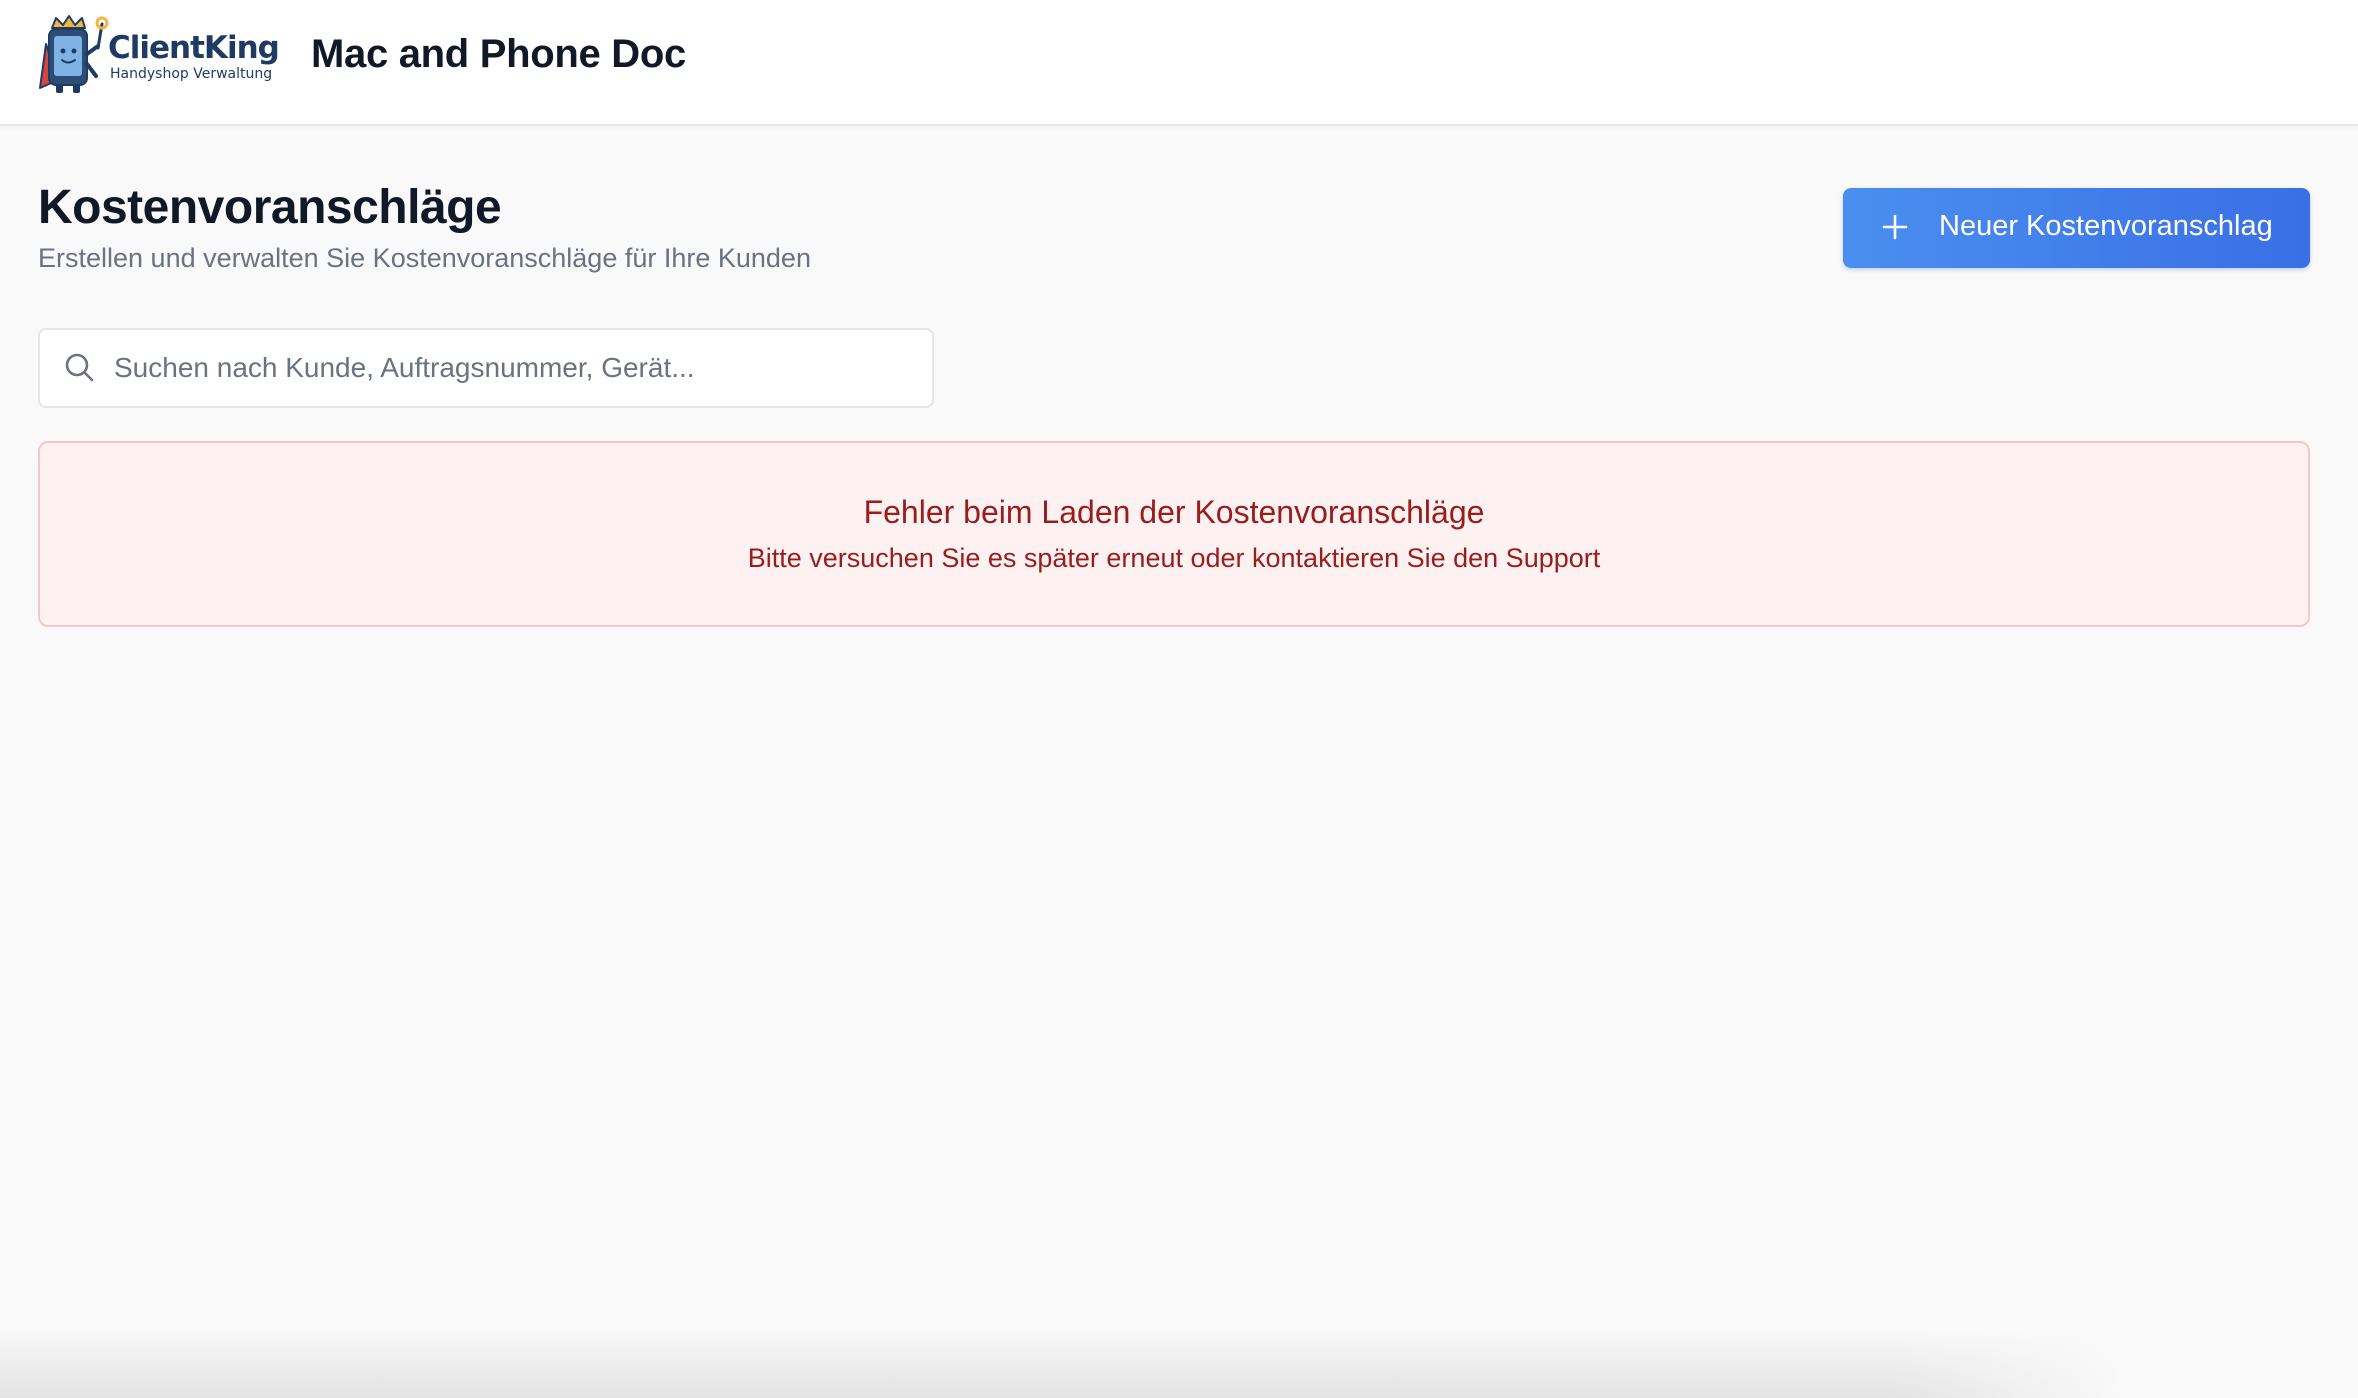 The image size is (2358, 1398). What do you see at coordinates (79, 367) in the screenshot?
I see `search-icon` at bounding box center [79, 367].